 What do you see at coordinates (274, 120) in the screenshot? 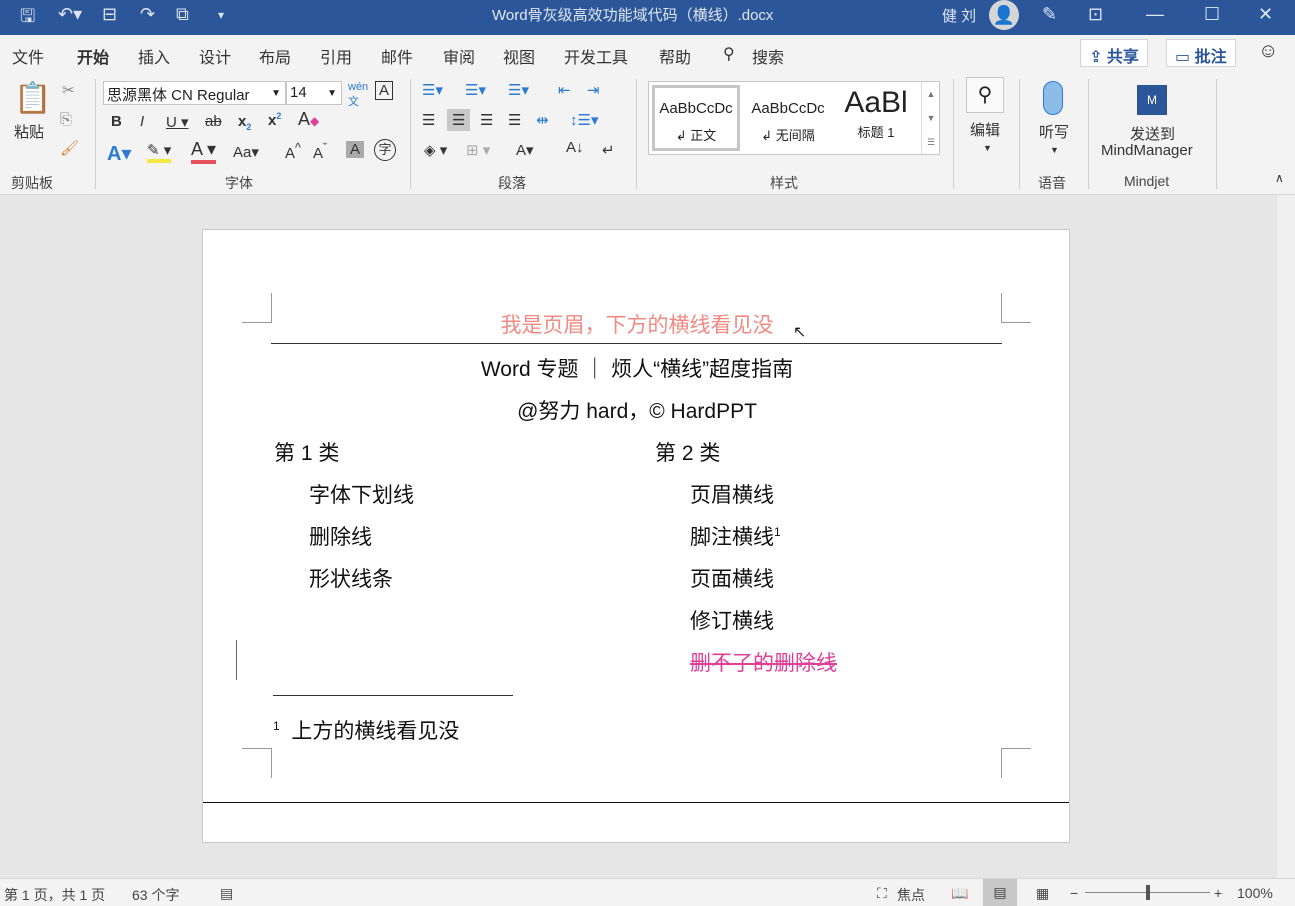
I see `superscript-button: x2` at bounding box center [274, 120].